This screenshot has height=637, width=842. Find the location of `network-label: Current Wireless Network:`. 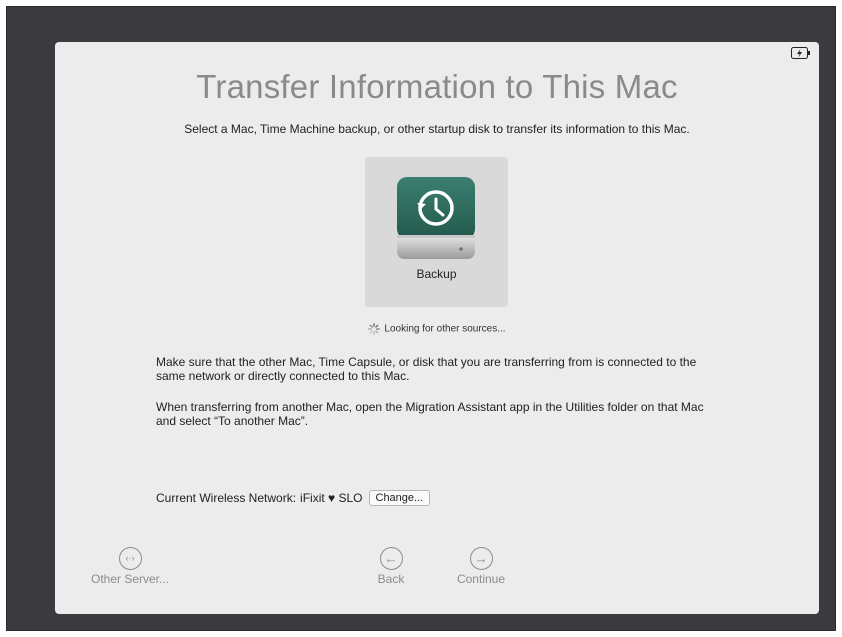

network-label: Current Wireless Network: is located at coordinates (226, 498).